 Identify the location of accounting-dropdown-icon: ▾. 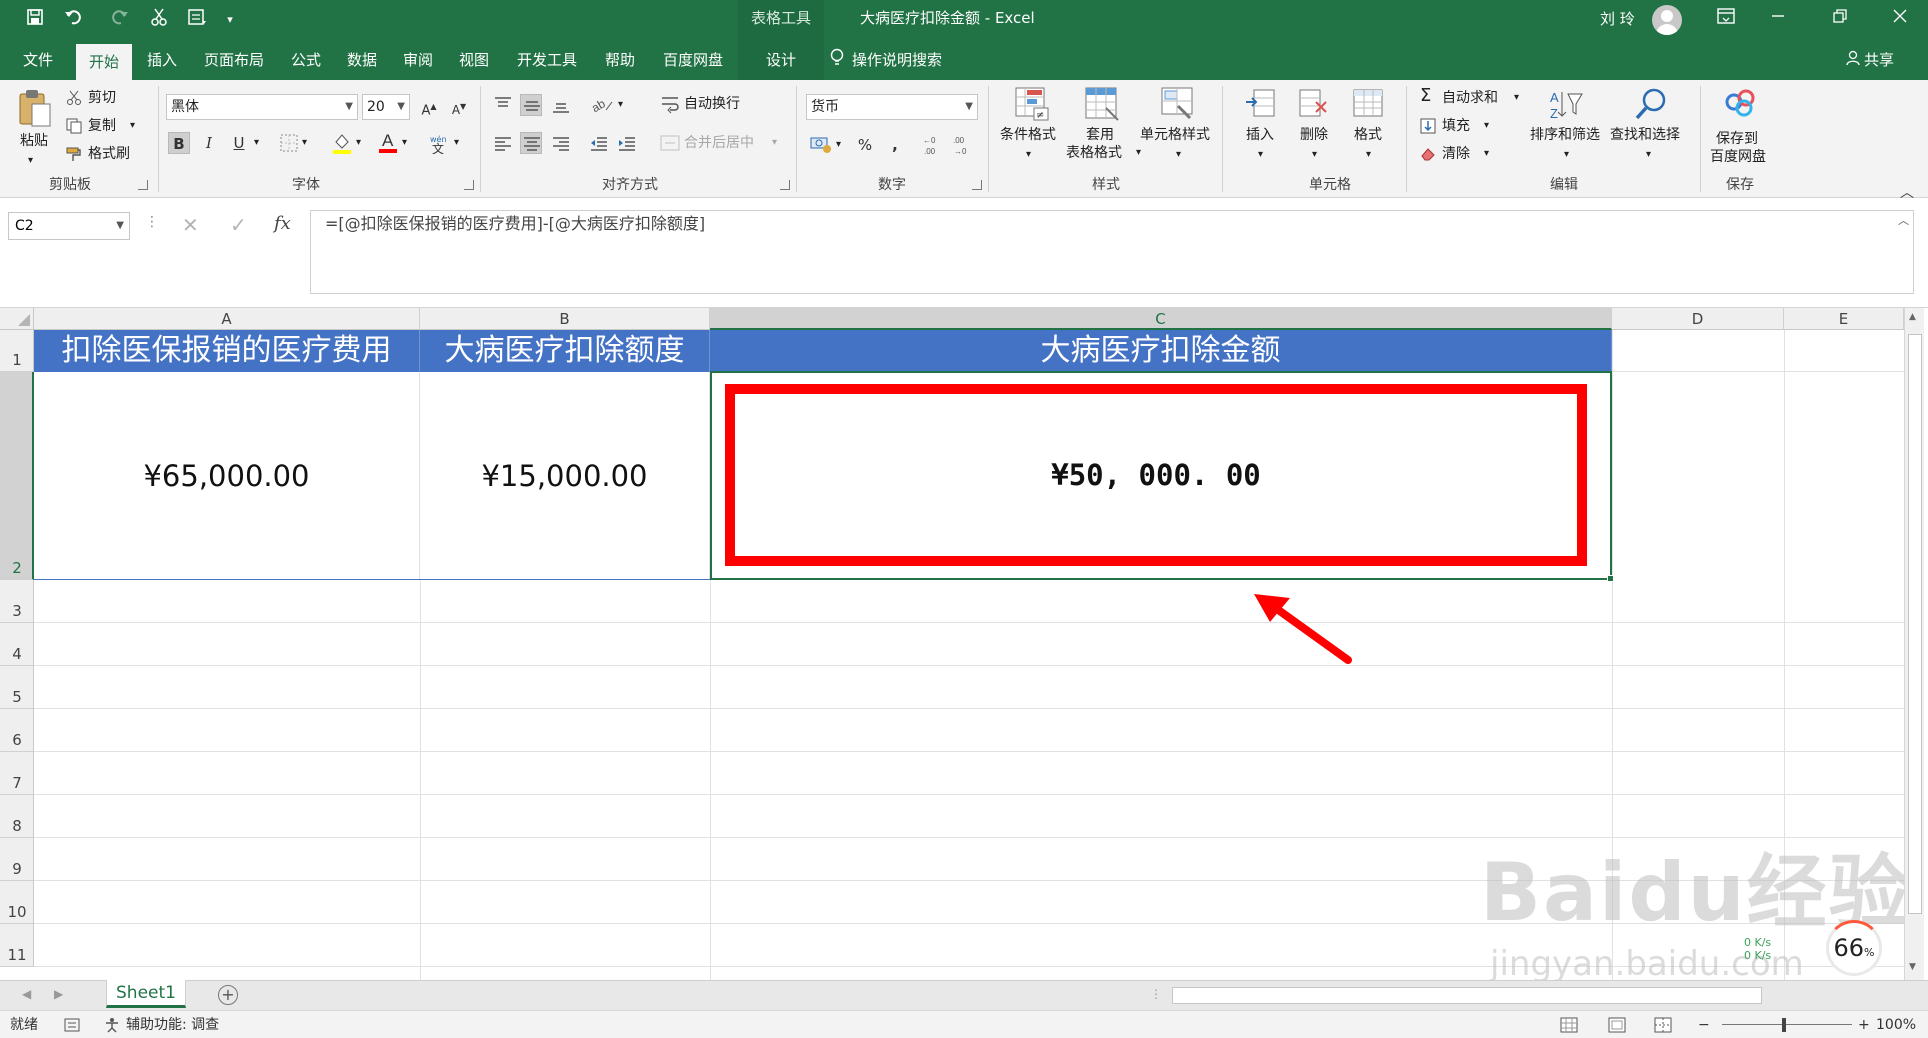
(838, 145).